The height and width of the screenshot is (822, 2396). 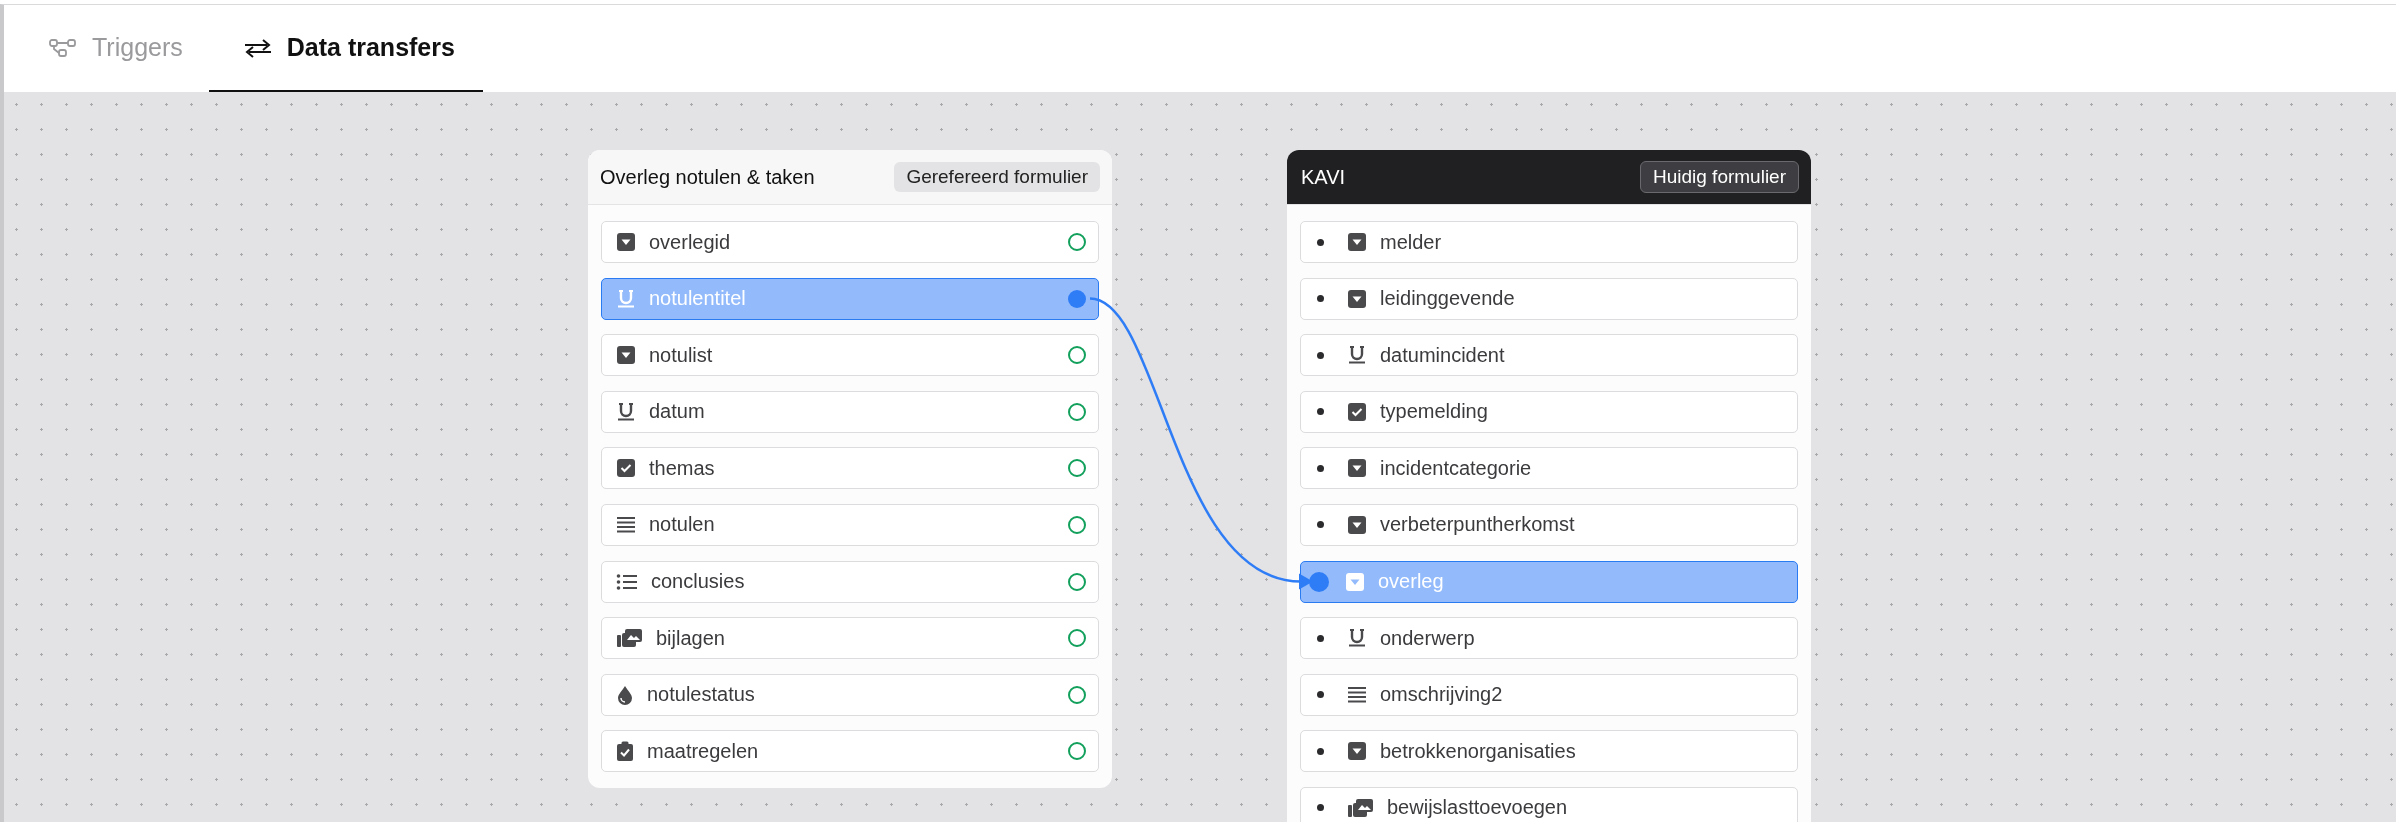 What do you see at coordinates (1478, 525) in the screenshot?
I see `field-label: verbeterpuntherkomst` at bounding box center [1478, 525].